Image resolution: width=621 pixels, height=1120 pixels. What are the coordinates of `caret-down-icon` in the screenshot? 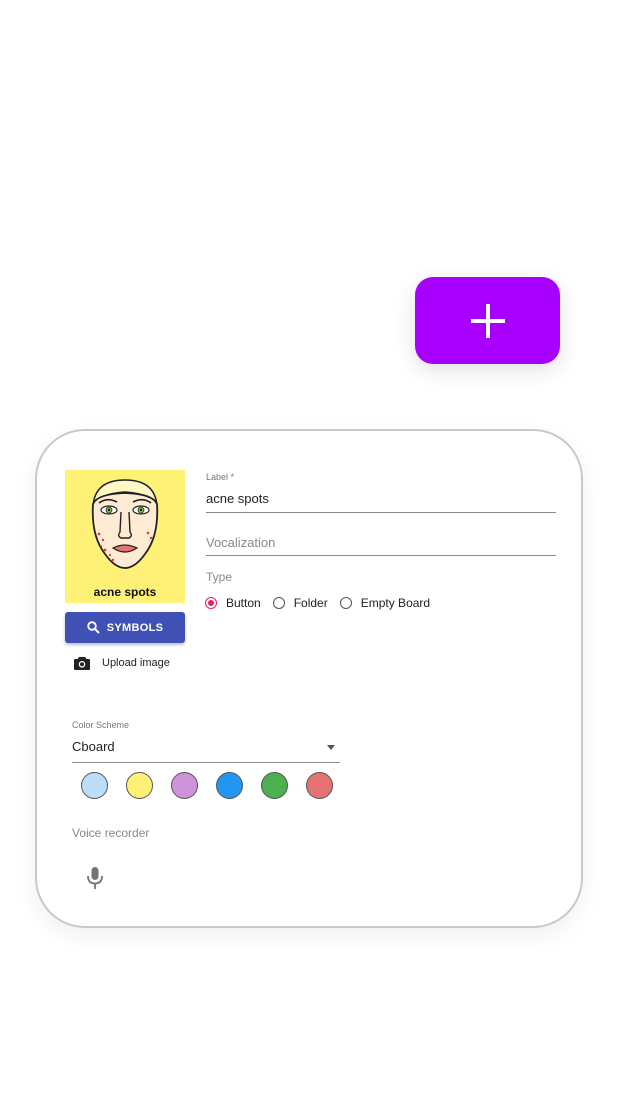 It's located at (331, 747).